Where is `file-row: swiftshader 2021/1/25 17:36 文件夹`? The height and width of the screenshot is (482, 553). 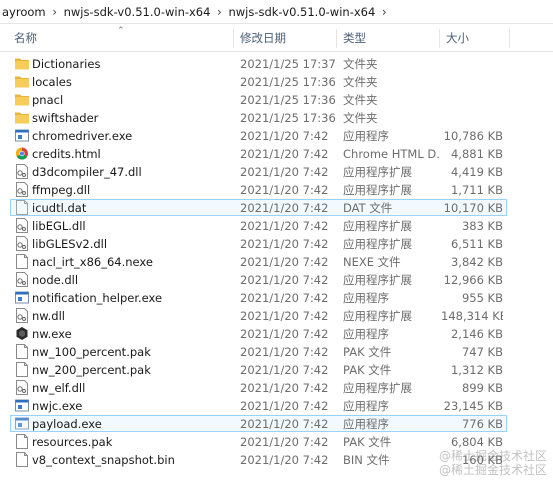
file-row: swiftshader 2021/1/25 17:36 文件夹 is located at coordinates (276, 118).